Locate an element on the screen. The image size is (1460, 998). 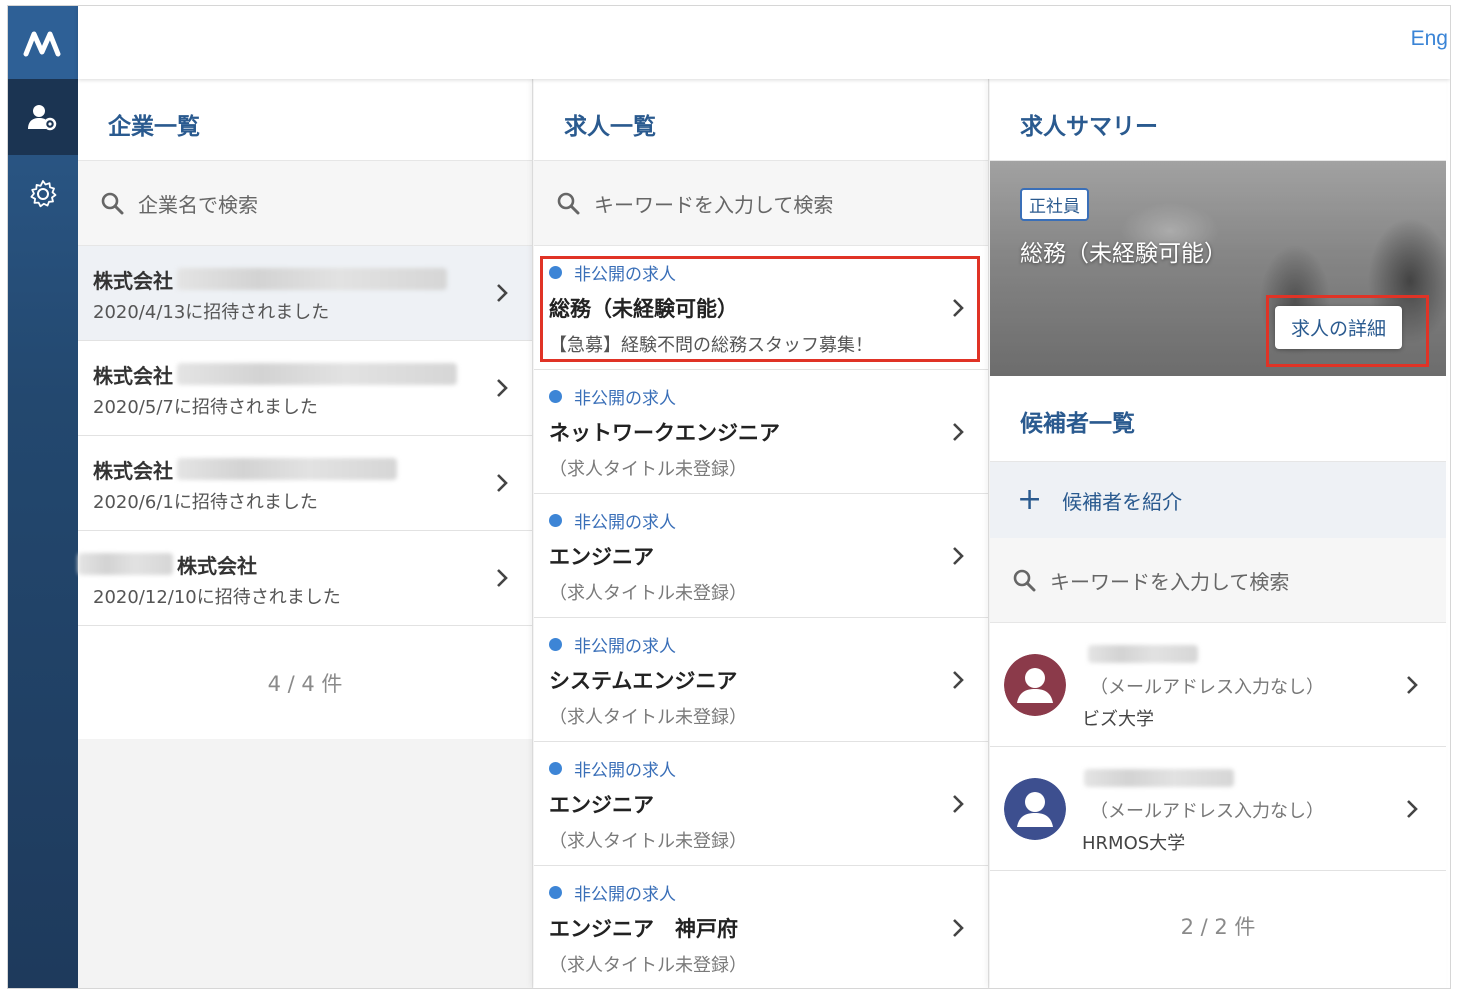
company-count: 4 / 4 件 is located at coordinates (305, 679).